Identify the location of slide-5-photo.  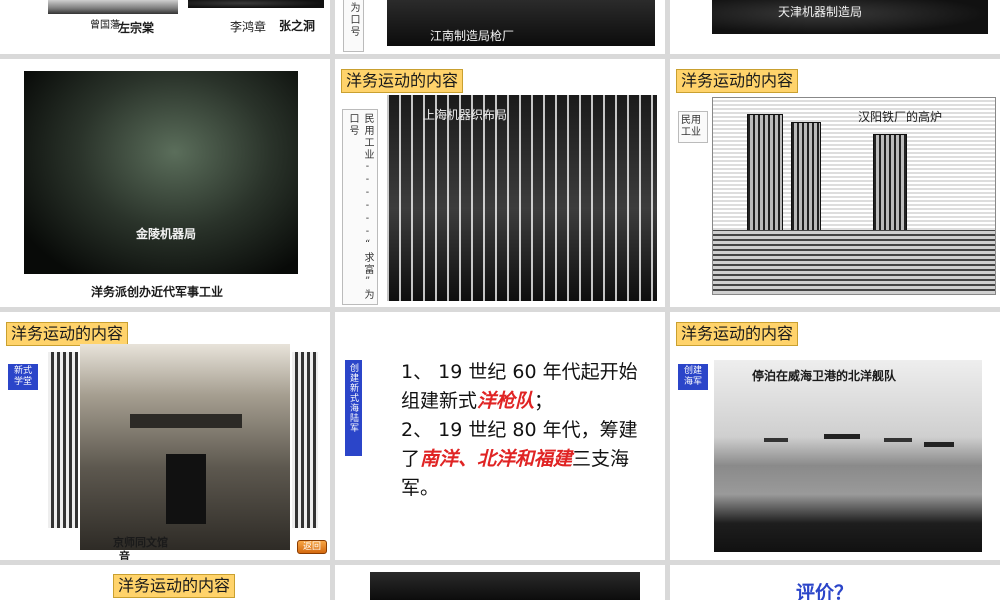
(522, 198).